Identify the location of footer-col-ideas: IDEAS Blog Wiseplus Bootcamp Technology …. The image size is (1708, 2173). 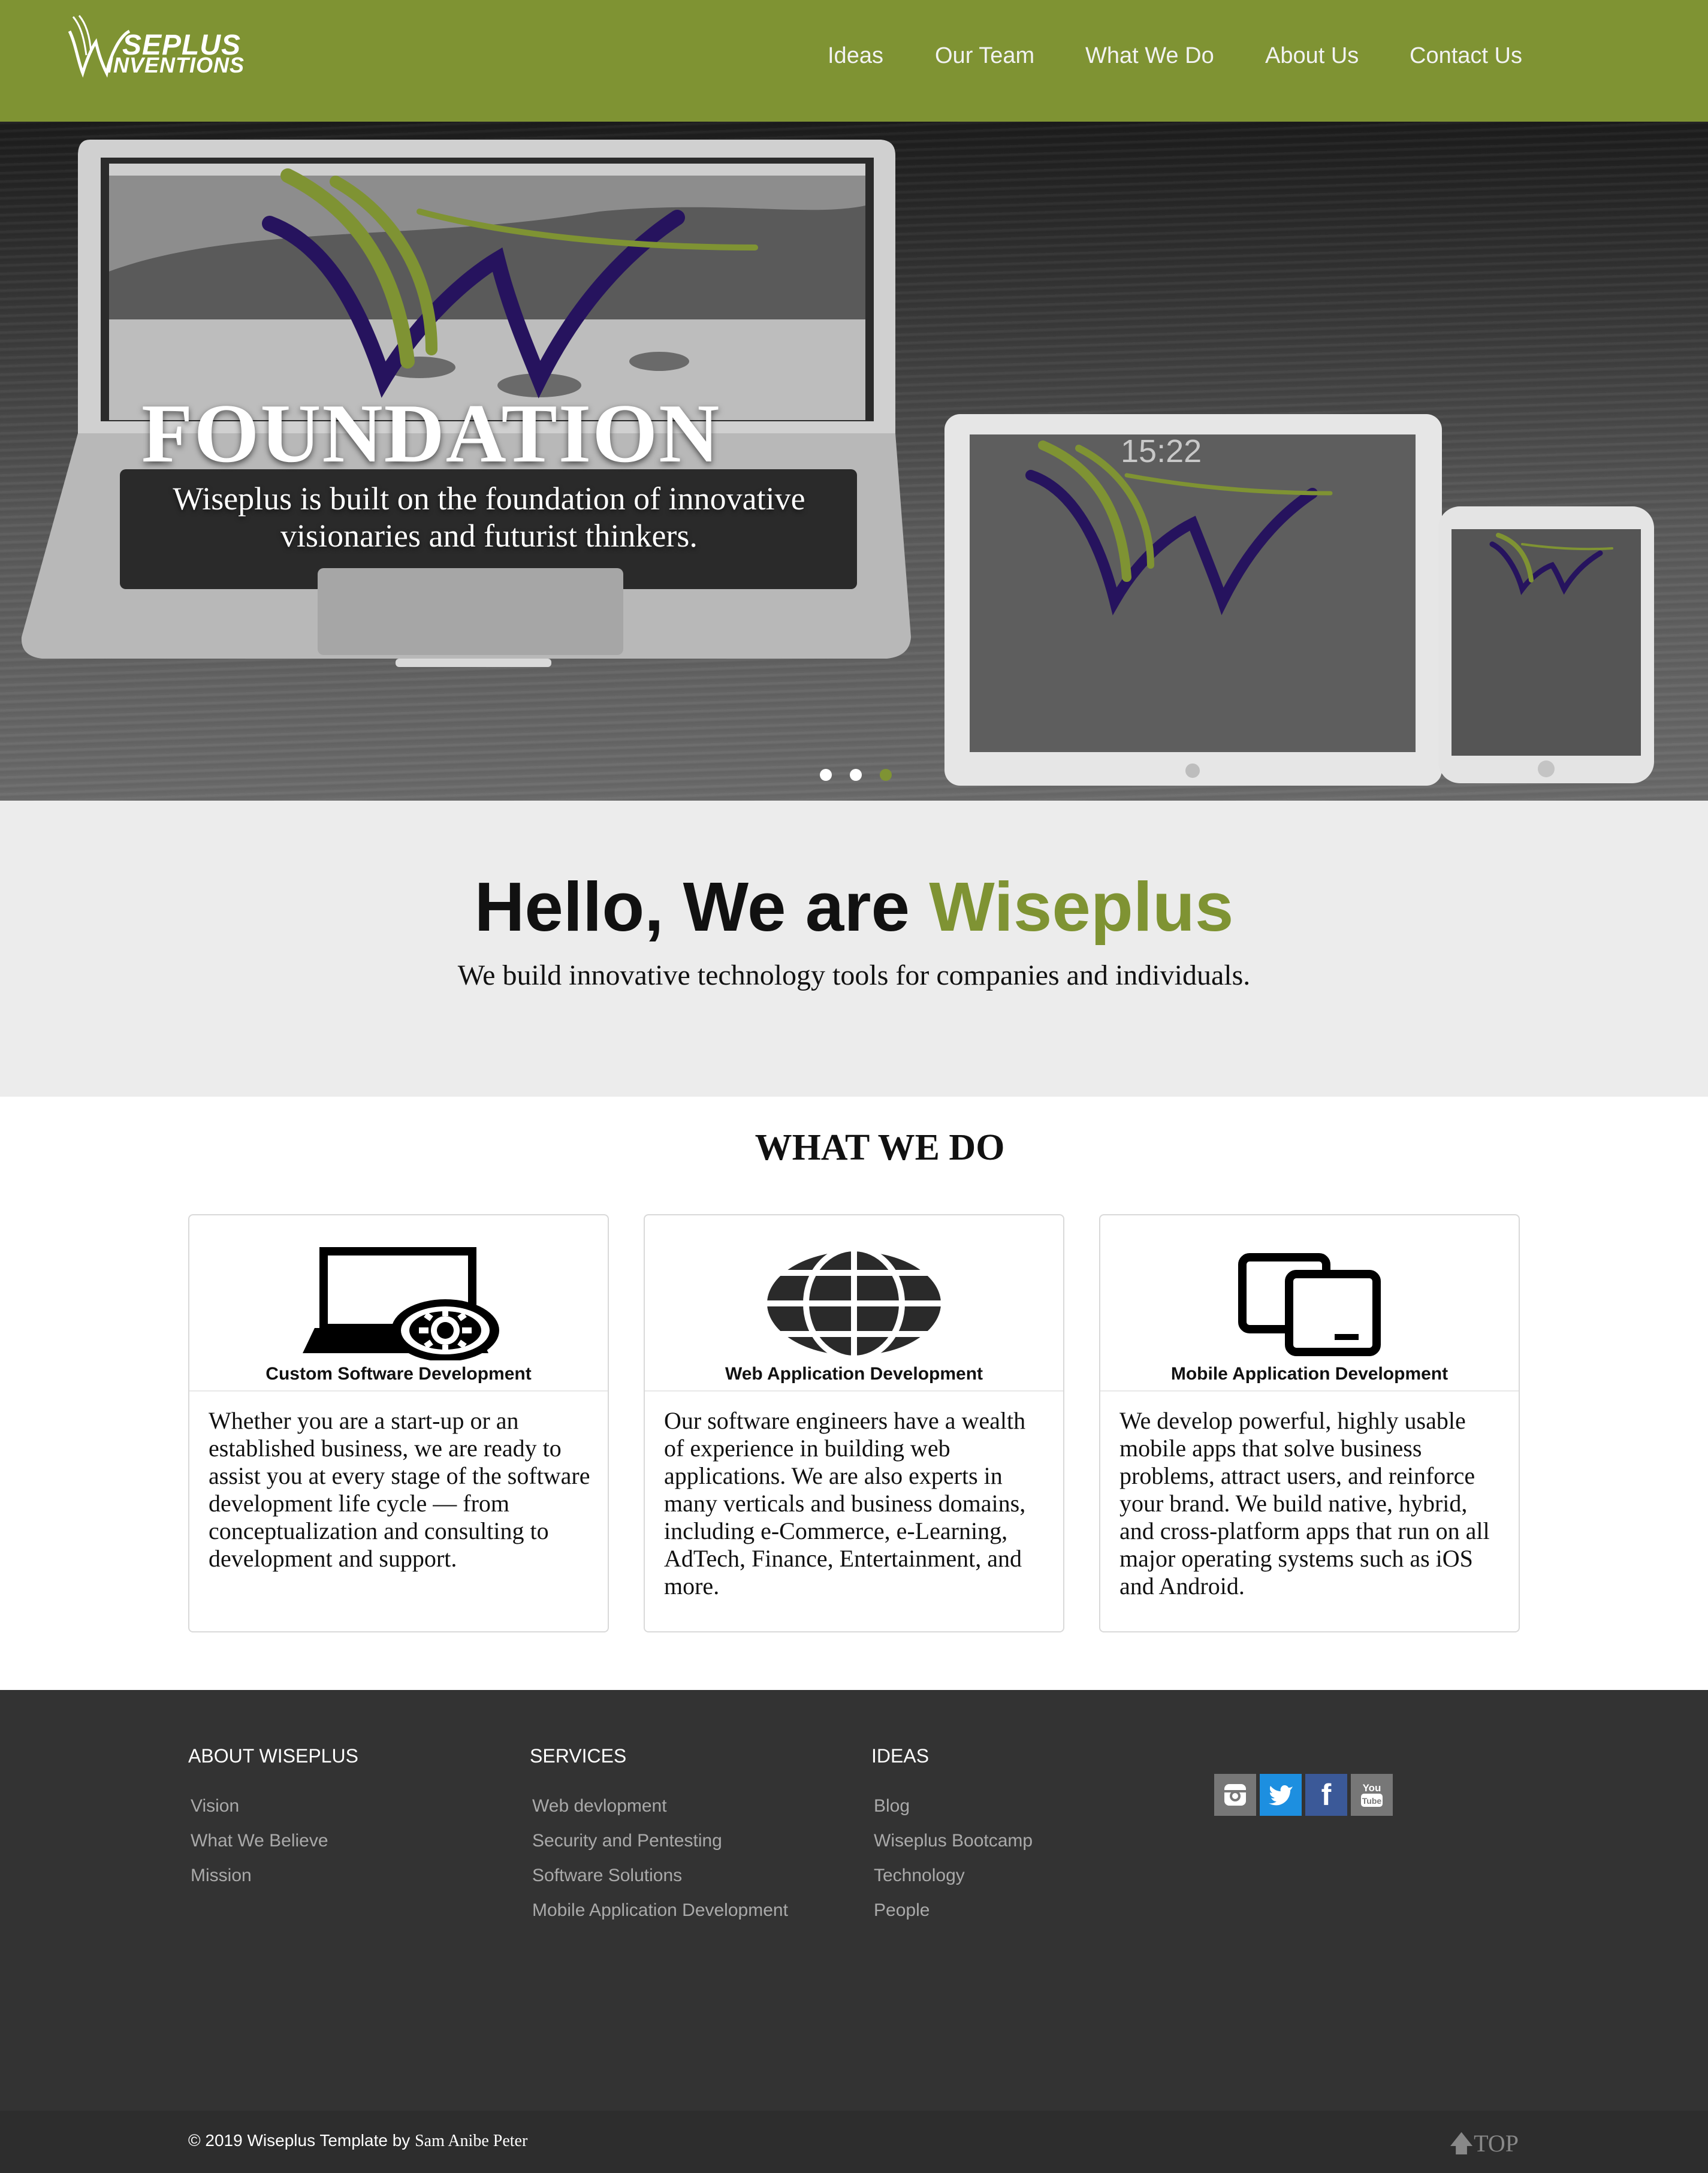
(1027, 1840).